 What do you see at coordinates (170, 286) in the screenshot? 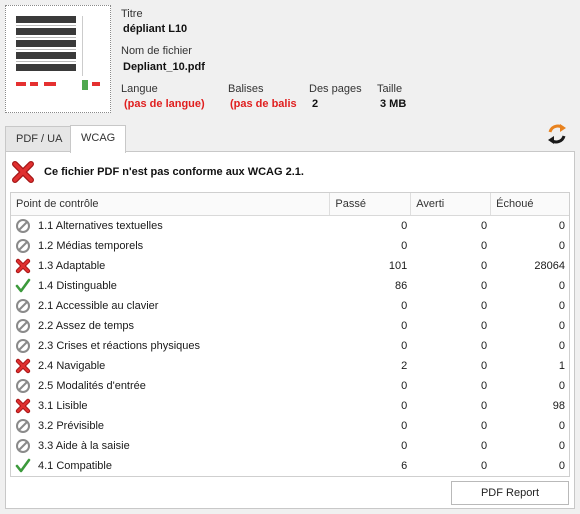
I see `checkpoint-cell: 1.4 Distinguable` at bounding box center [170, 286].